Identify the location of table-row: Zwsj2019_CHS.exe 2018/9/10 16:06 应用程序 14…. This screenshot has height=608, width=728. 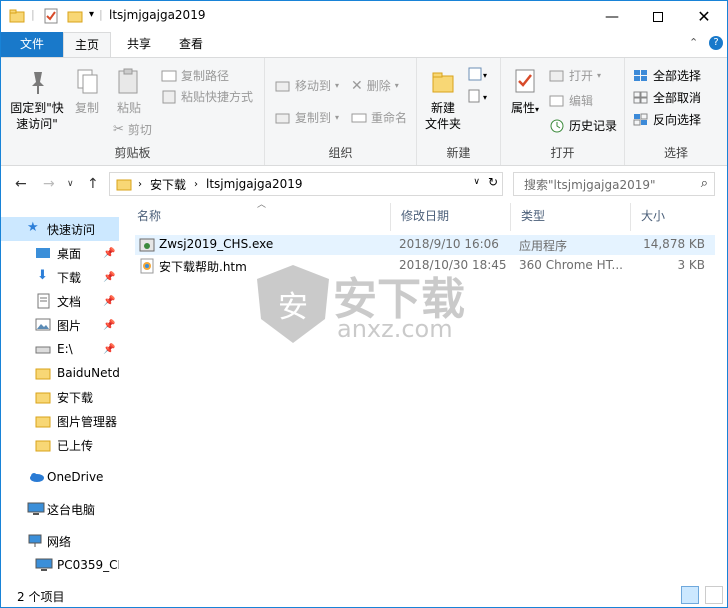
(425, 245).